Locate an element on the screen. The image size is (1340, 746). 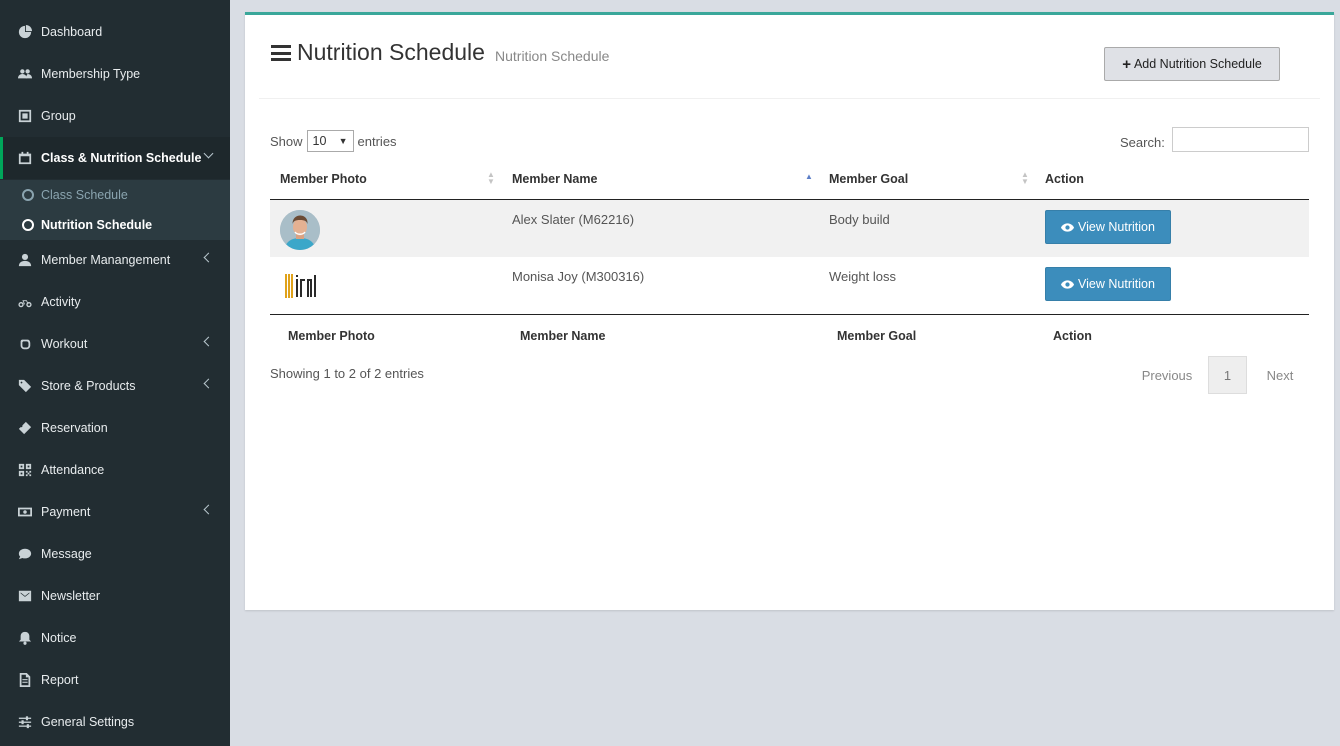
submenu: Class Schedule Nutrition Schedule is located at coordinates (115, 210).